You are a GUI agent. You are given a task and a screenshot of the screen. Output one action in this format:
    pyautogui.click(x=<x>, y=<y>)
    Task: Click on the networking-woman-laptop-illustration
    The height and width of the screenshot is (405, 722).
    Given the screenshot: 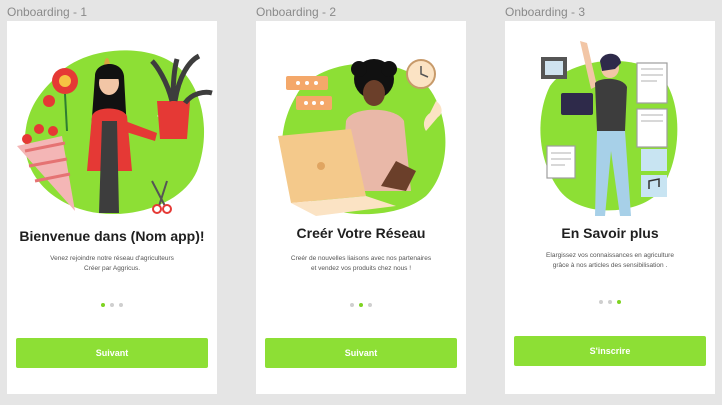 What is the action you would take?
    pyautogui.click(x=362, y=137)
    